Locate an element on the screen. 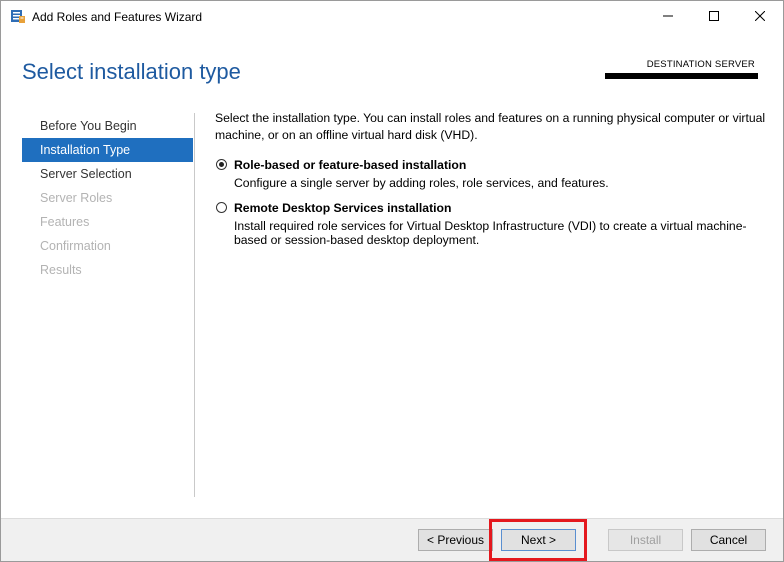 This screenshot has height=562, width=784. button-bar: < Previous Next > Install Cancel is located at coordinates (392, 539).